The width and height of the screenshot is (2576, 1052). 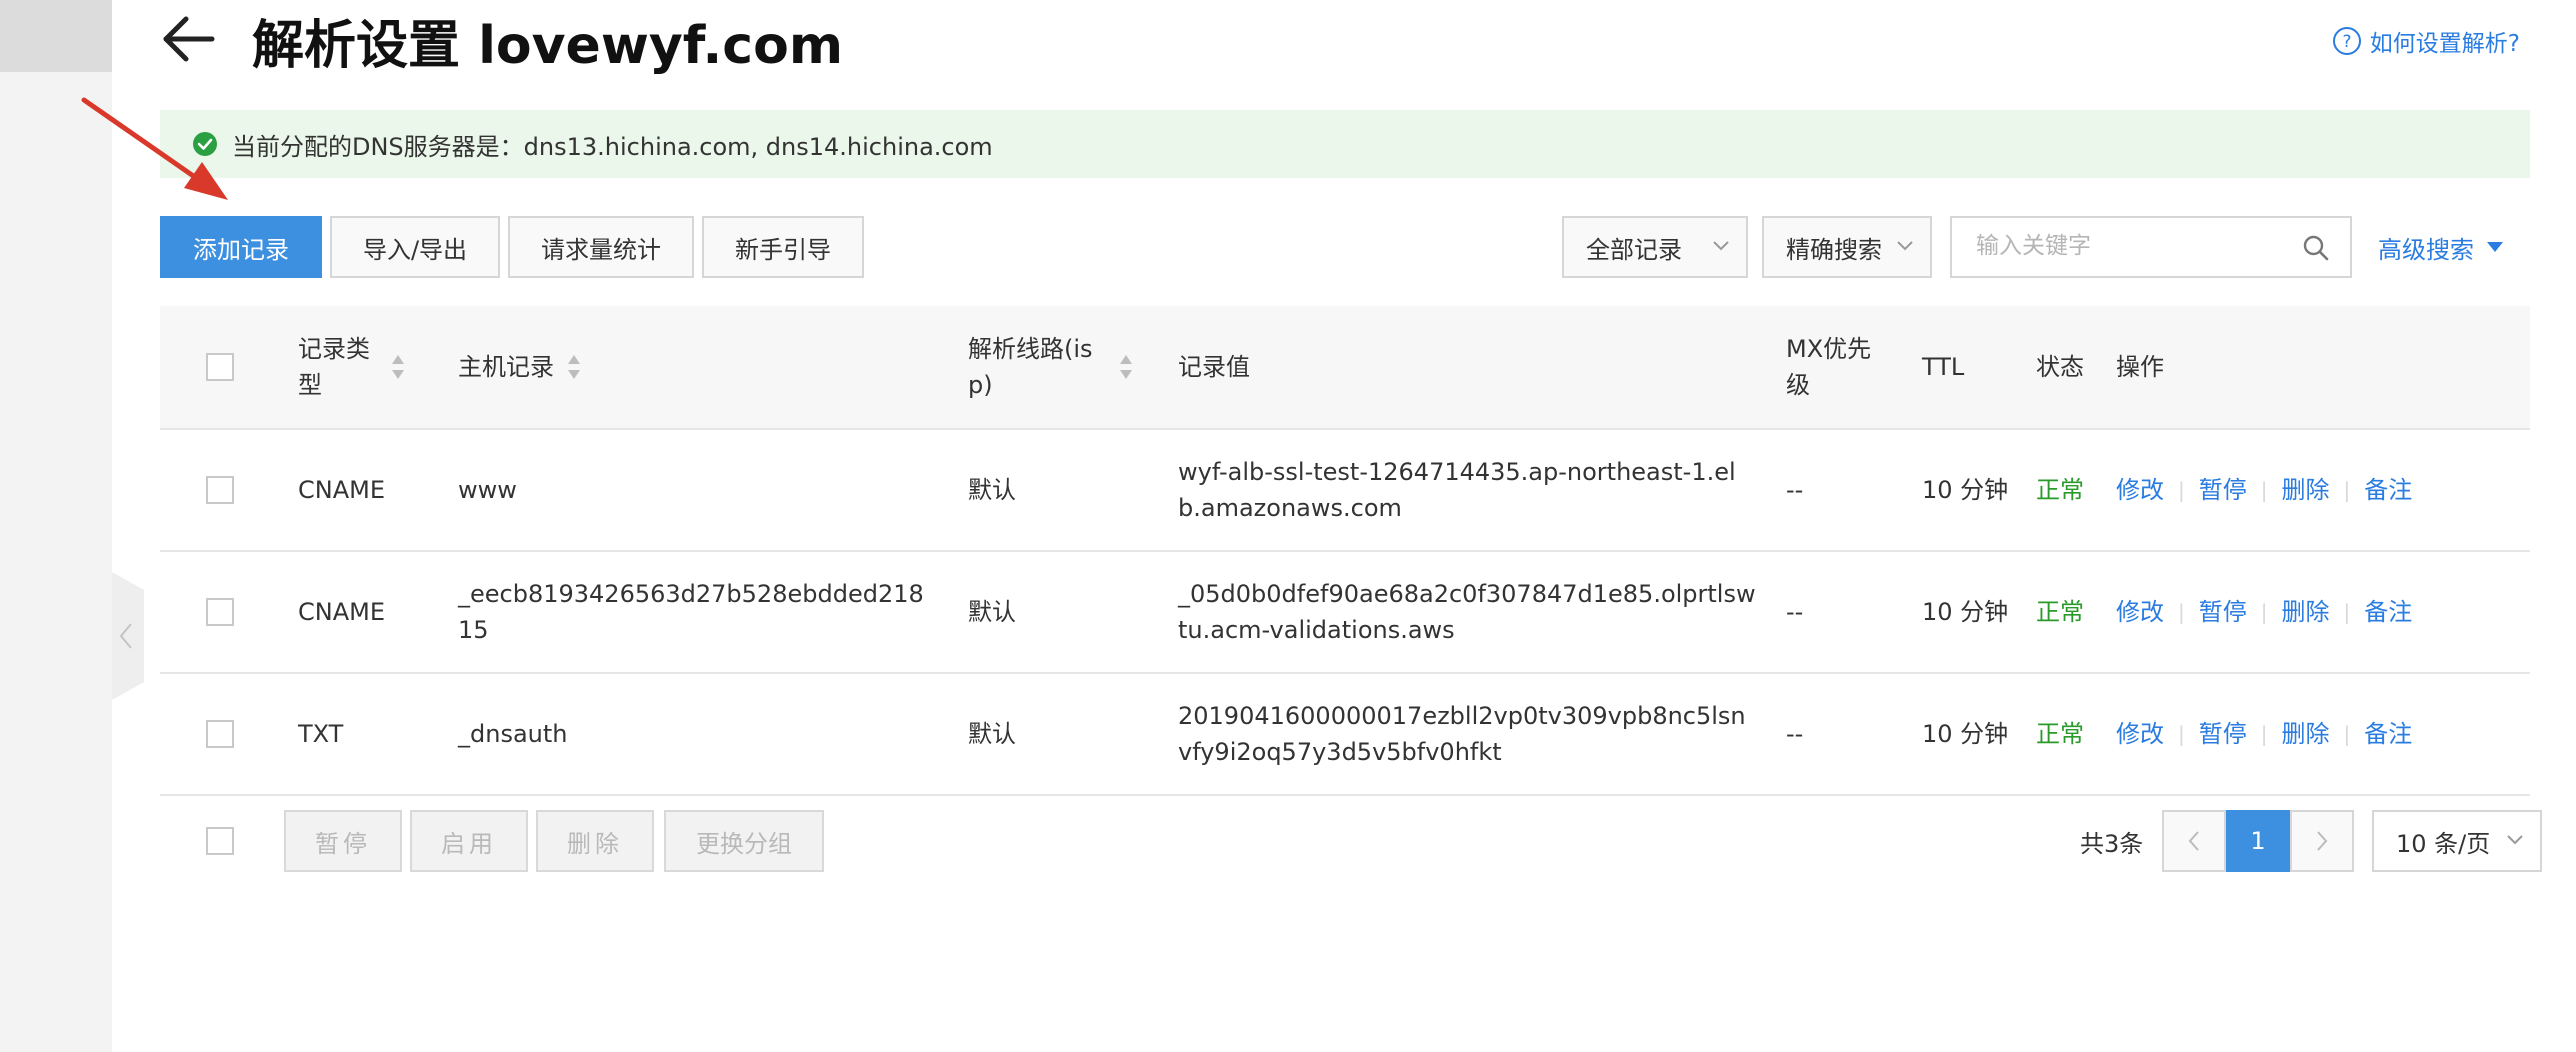 I want to click on batch-pause-button: 暂停, so click(x=343, y=841).